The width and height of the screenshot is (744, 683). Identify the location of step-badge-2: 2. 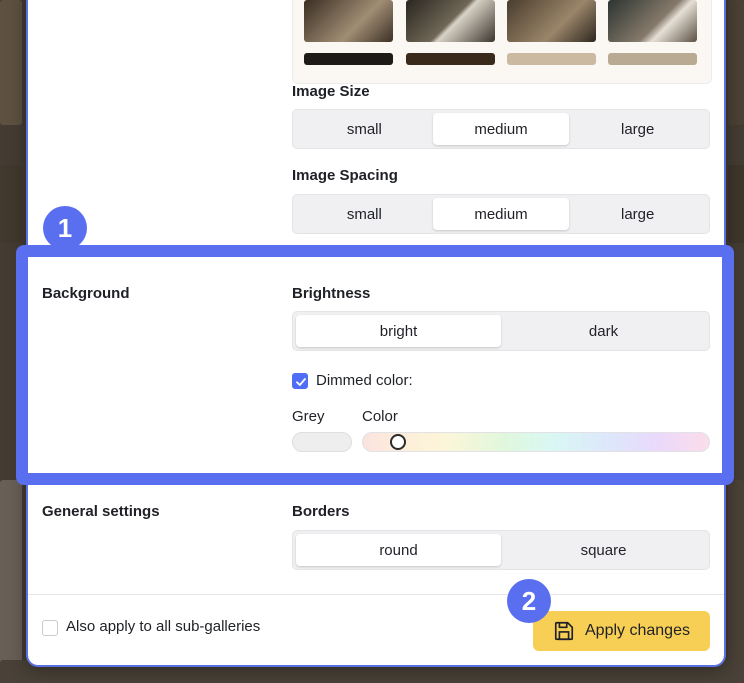
(529, 601).